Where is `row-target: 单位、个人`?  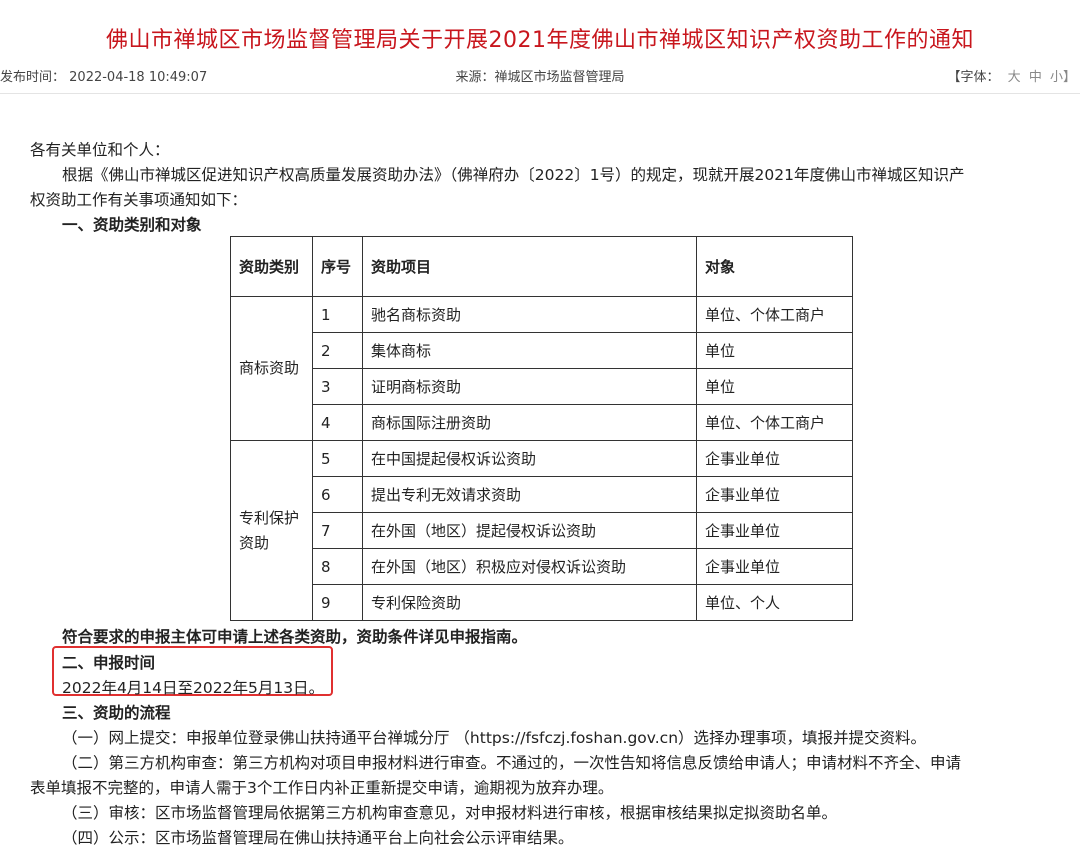 row-target: 单位、个人 is located at coordinates (774, 602).